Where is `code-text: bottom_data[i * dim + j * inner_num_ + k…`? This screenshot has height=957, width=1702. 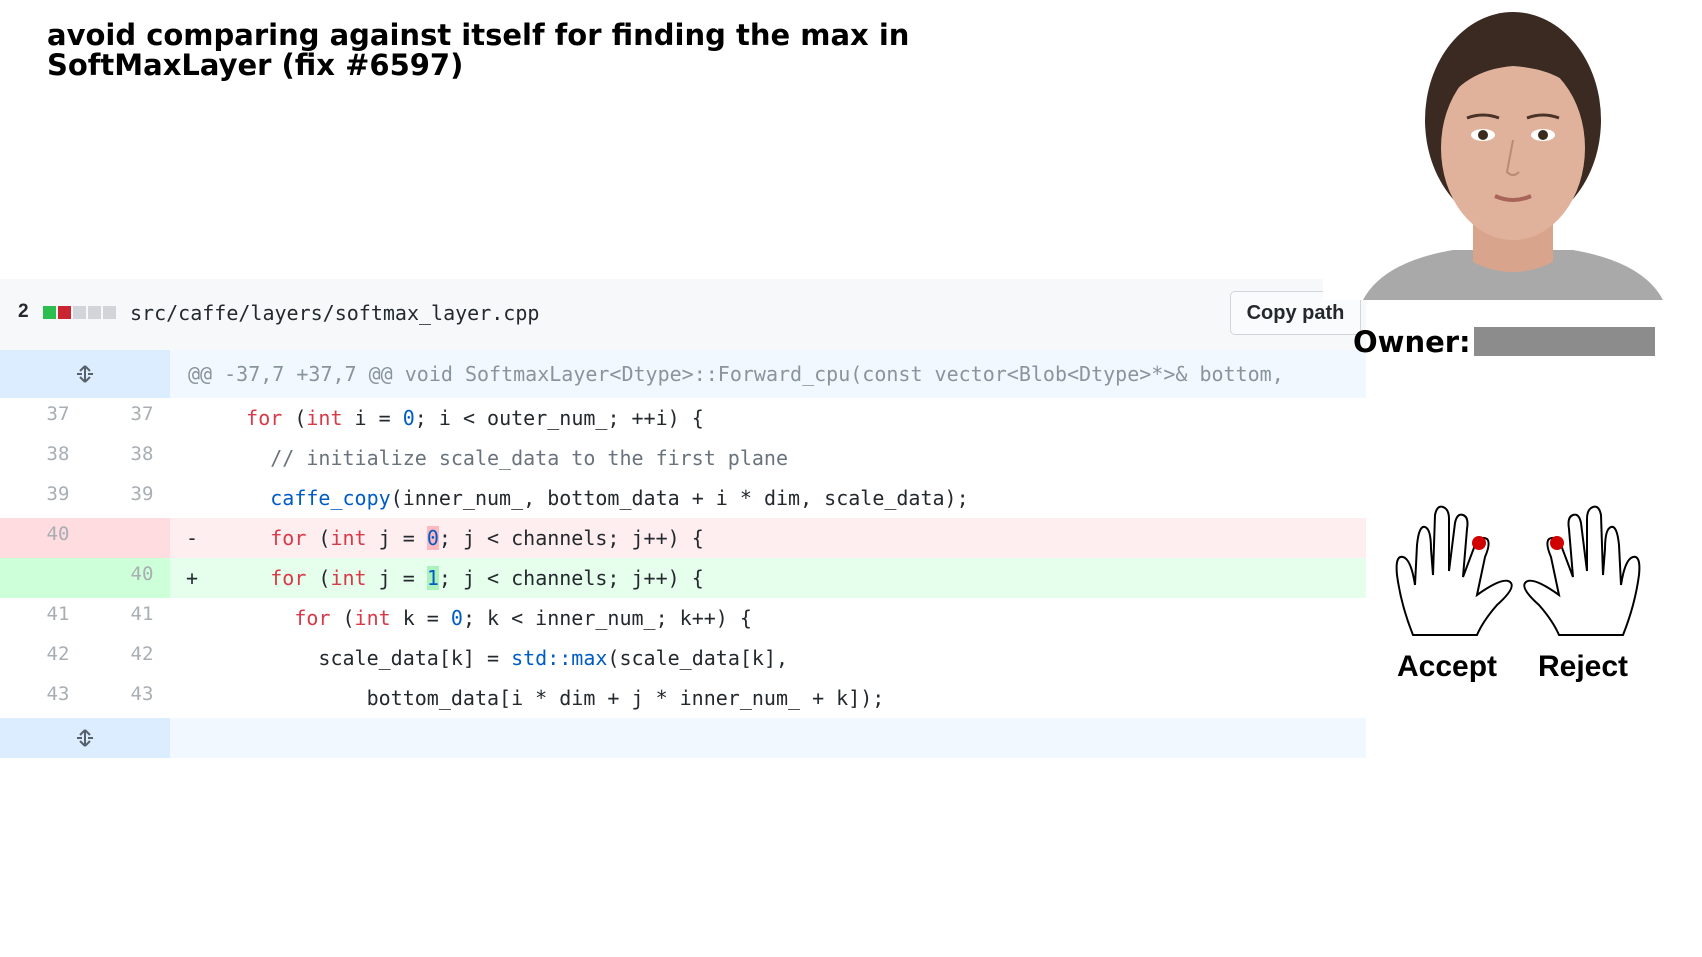 code-text: bottom_data[i * dim + j * inner_num_ + k… is located at coordinates (625, 698).